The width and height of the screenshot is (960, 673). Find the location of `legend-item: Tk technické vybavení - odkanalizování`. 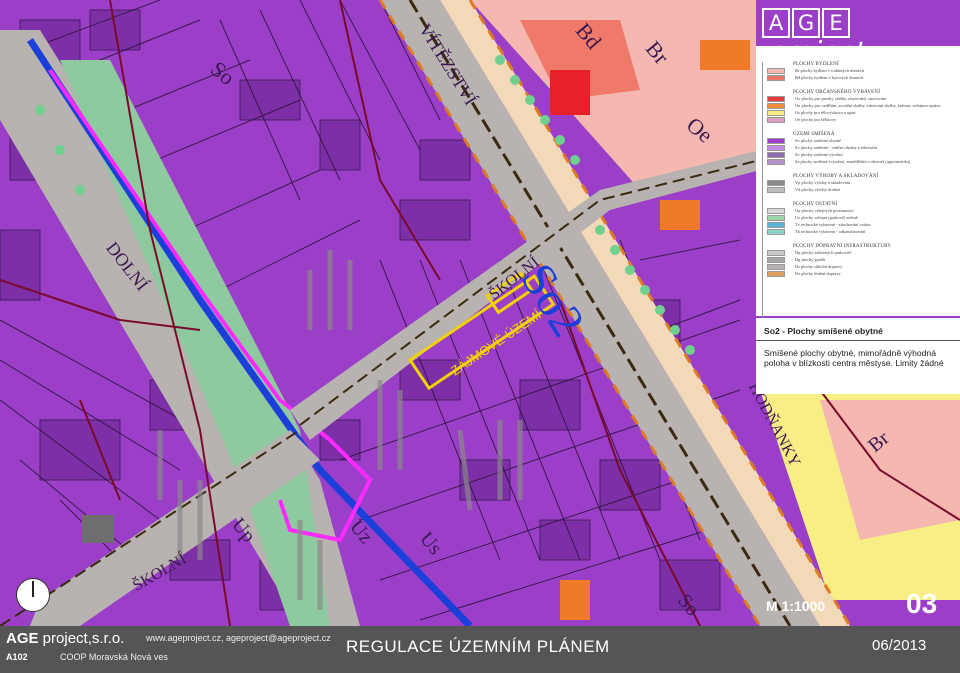

legend-item: Tk technické vybavení - odkanalizování is located at coordinates (861, 231).